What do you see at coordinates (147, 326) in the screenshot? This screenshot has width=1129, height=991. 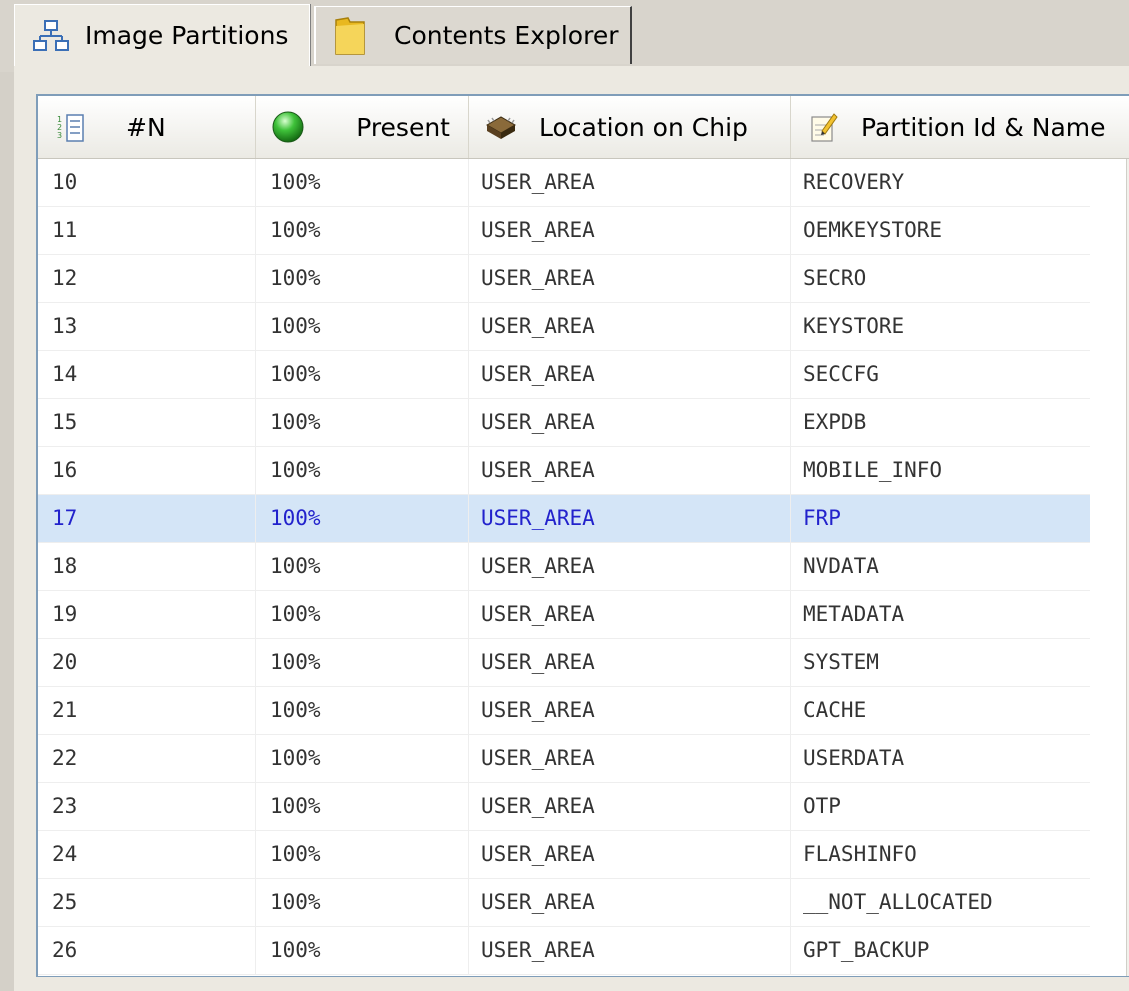 I see `cell-number: 13` at bounding box center [147, 326].